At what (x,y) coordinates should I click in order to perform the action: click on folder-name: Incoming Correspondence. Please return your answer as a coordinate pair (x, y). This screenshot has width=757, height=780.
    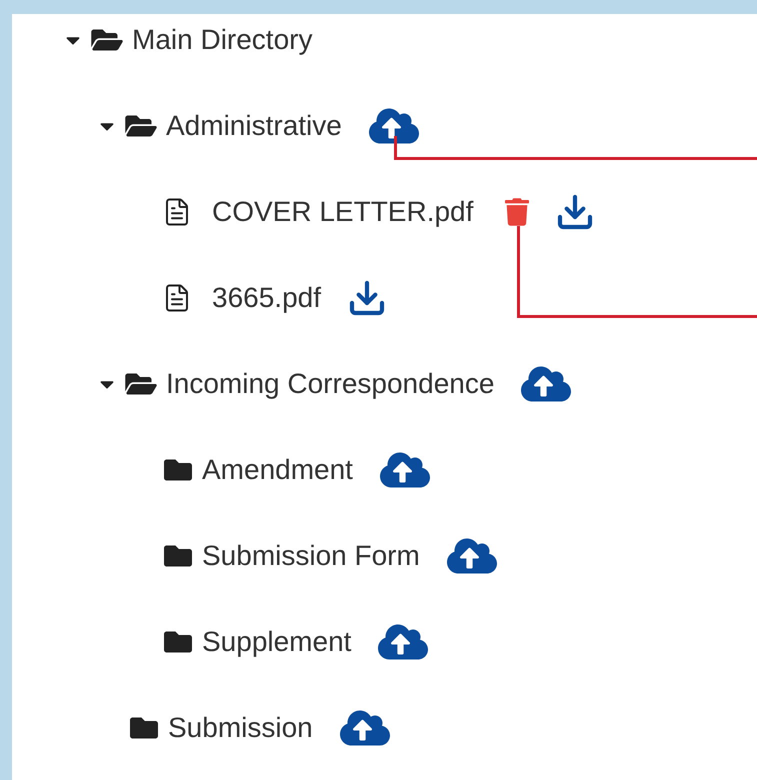
    Looking at the image, I should click on (330, 384).